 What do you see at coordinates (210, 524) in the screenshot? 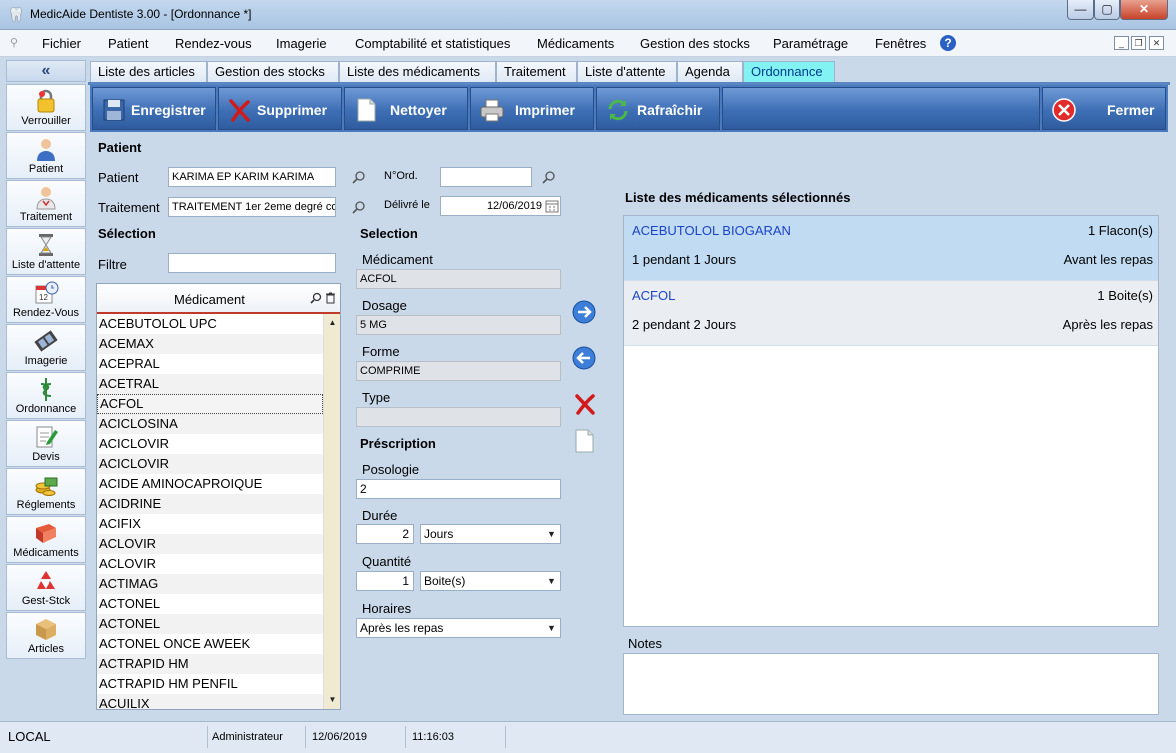
I see `table-row: ACIFIX` at bounding box center [210, 524].